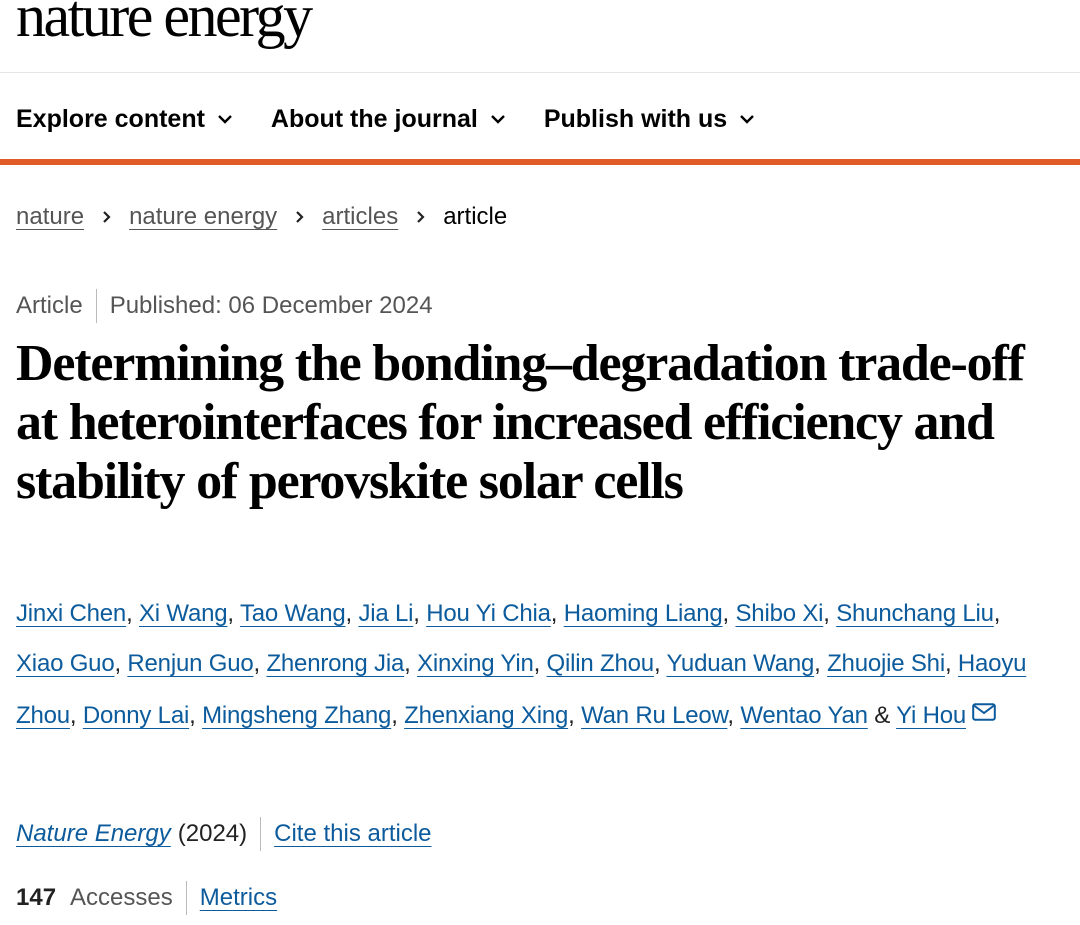  I want to click on journal-name-link: Nature Energy, so click(93, 834).